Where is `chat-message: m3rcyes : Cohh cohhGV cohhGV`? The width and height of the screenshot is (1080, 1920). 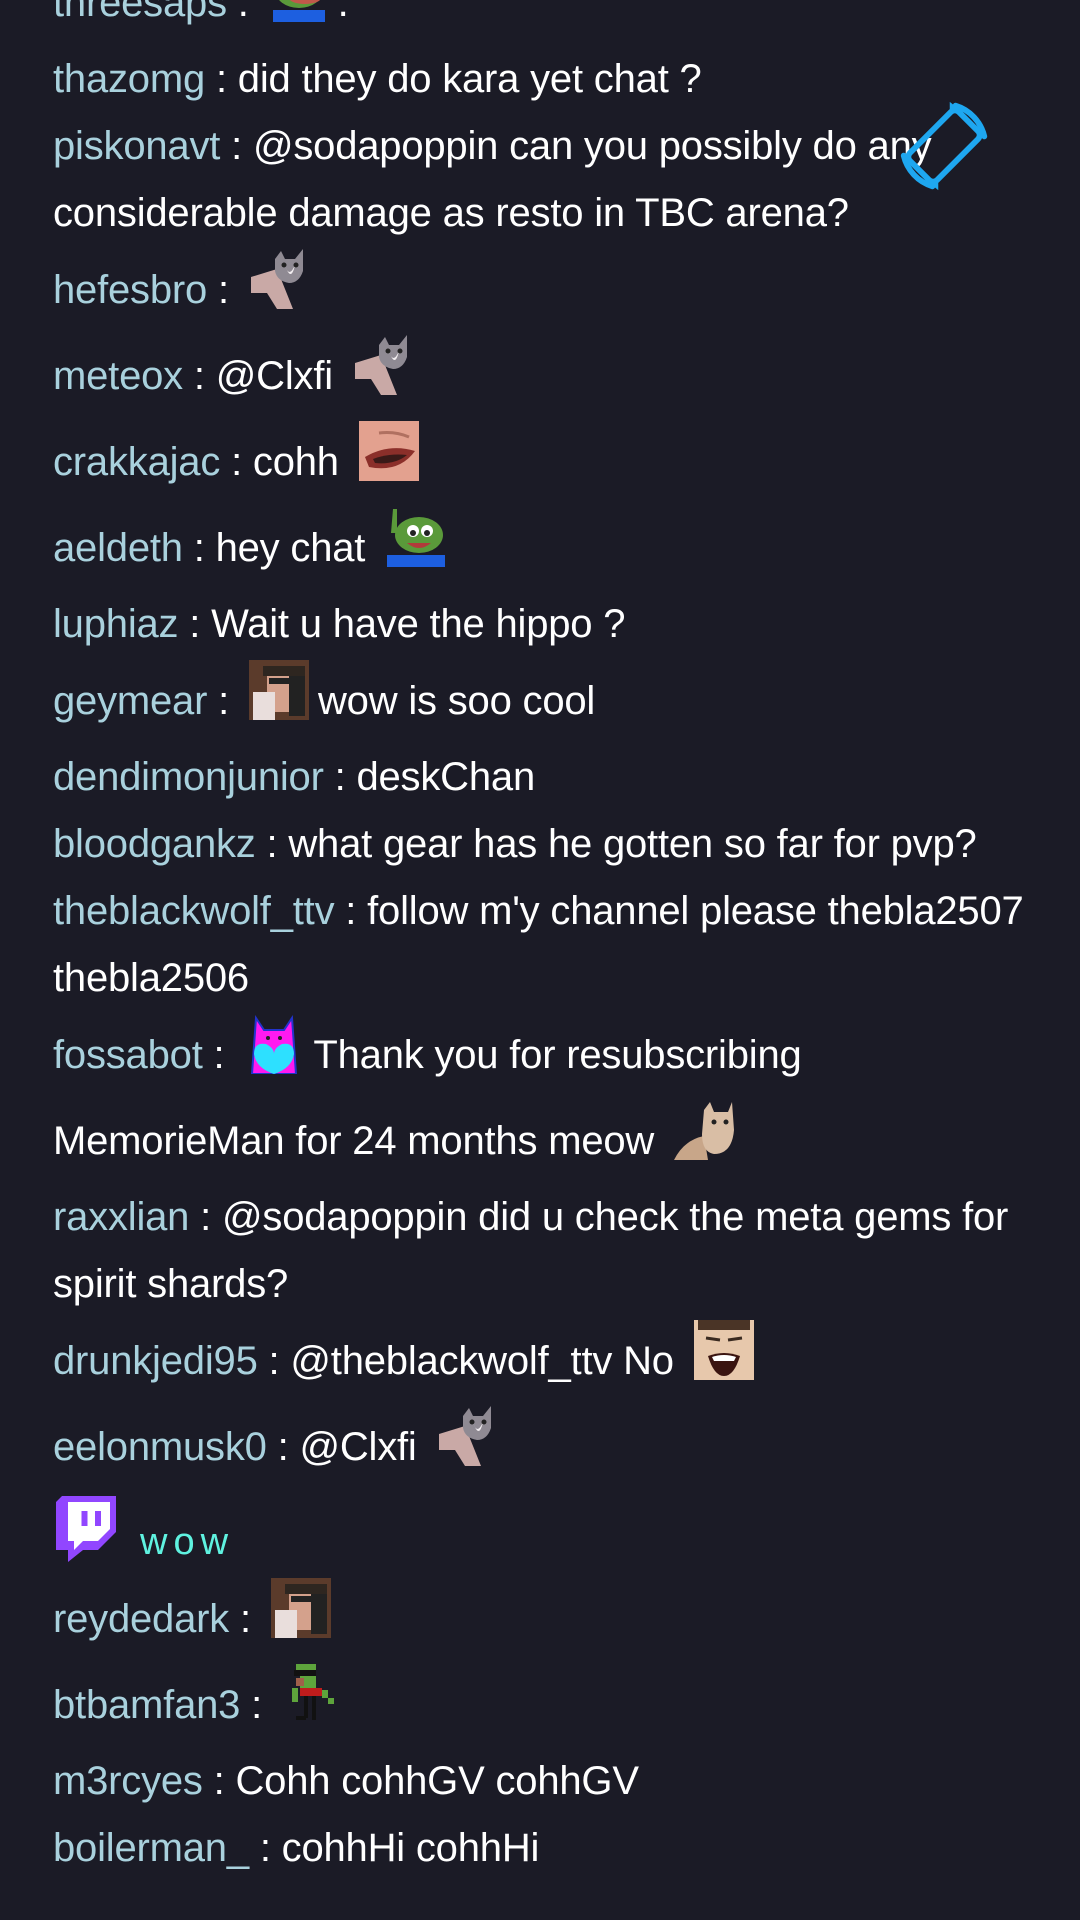 chat-message: m3rcyes : Cohh cohhGV cohhGV is located at coordinates (548, 1781).